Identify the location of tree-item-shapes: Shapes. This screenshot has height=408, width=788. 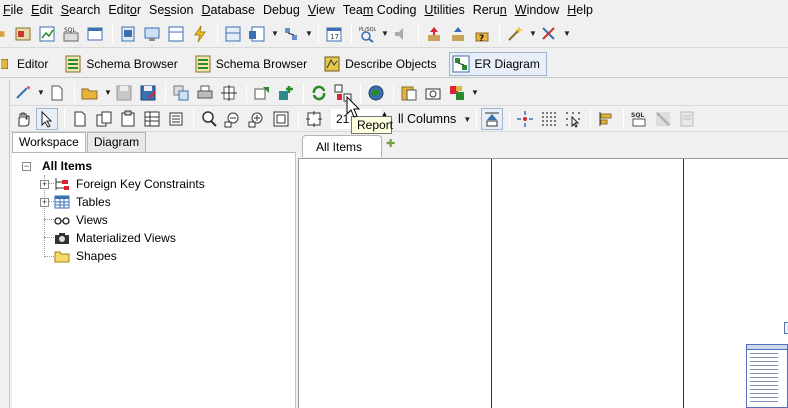
(85, 256).